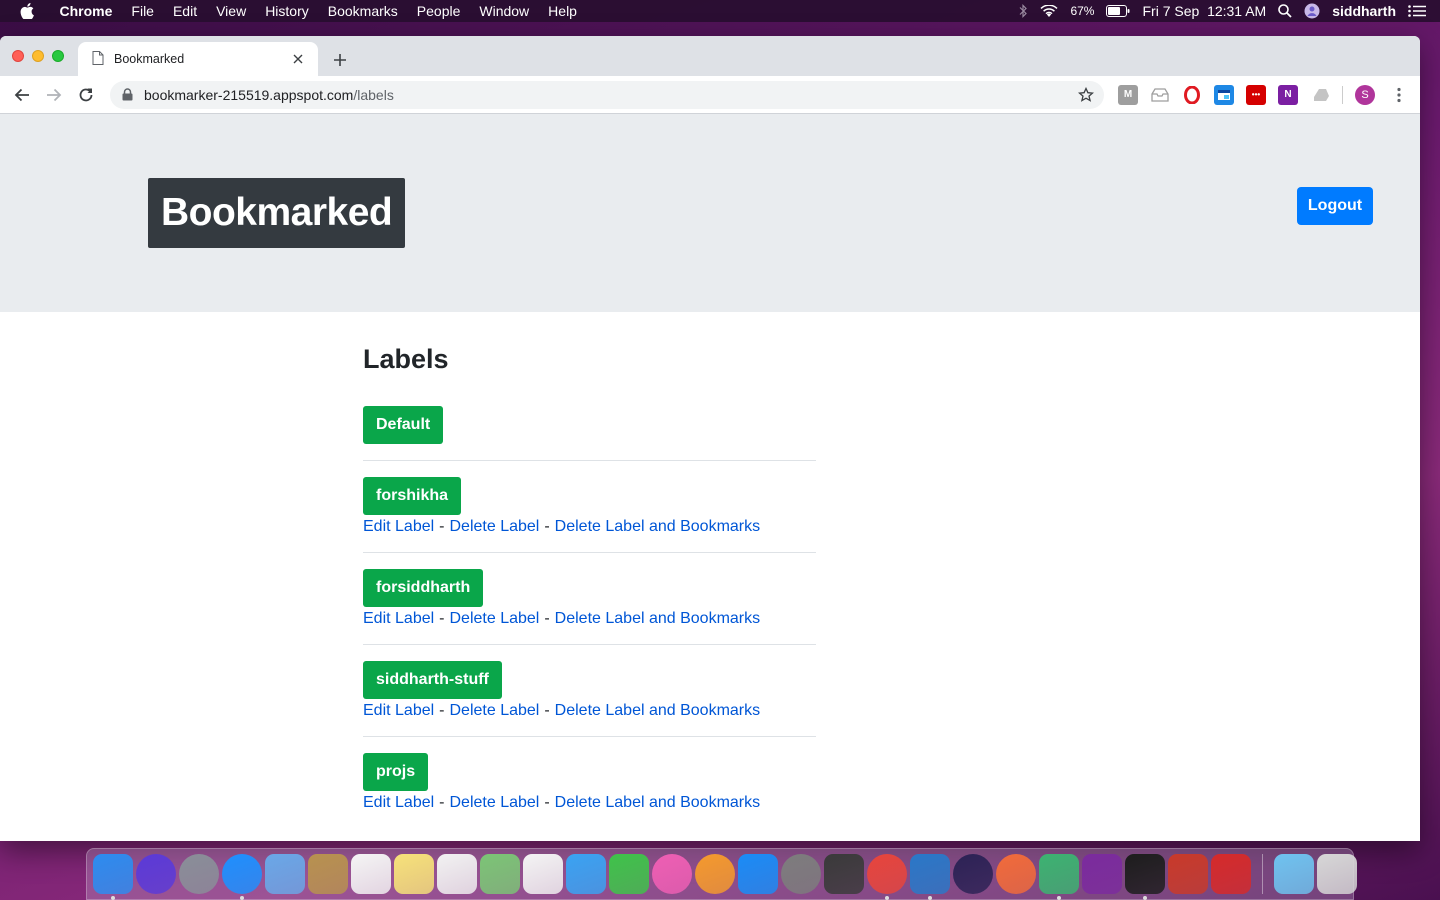 The height and width of the screenshot is (900, 1440). What do you see at coordinates (1294, 874) in the screenshot?
I see `folder-icon` at bounding box center [1294, 874].